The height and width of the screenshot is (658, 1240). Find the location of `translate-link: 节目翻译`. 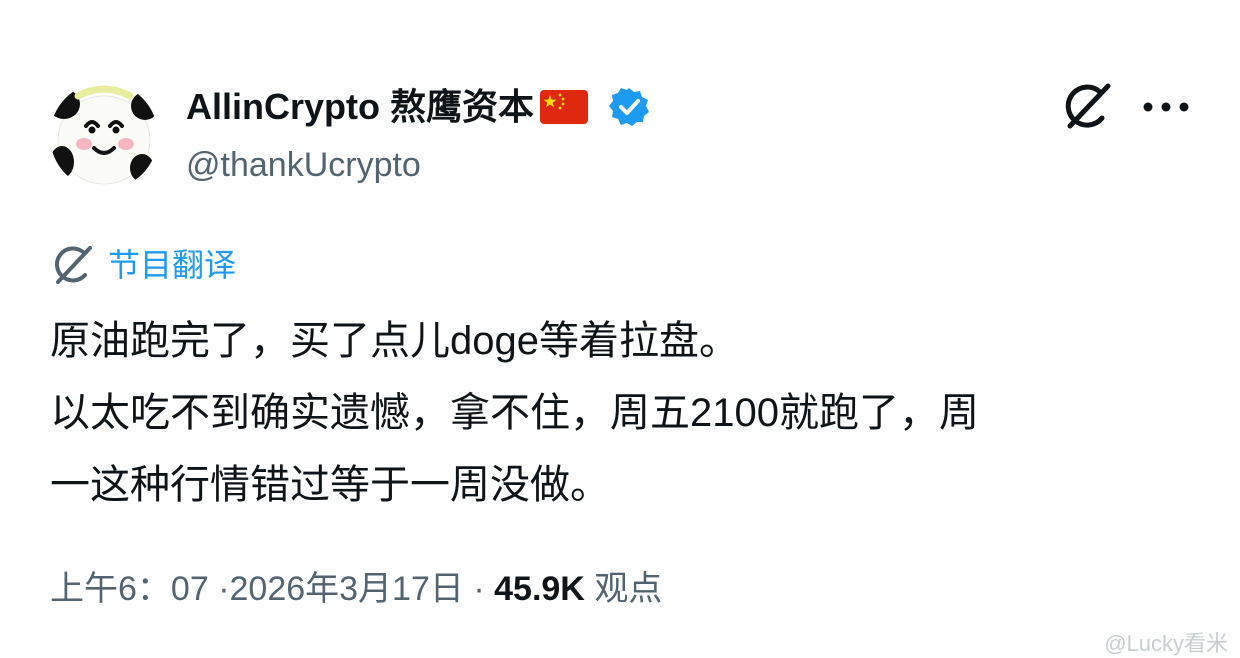

translate-link: 节目翻译 is located at coordinates (172, 265).